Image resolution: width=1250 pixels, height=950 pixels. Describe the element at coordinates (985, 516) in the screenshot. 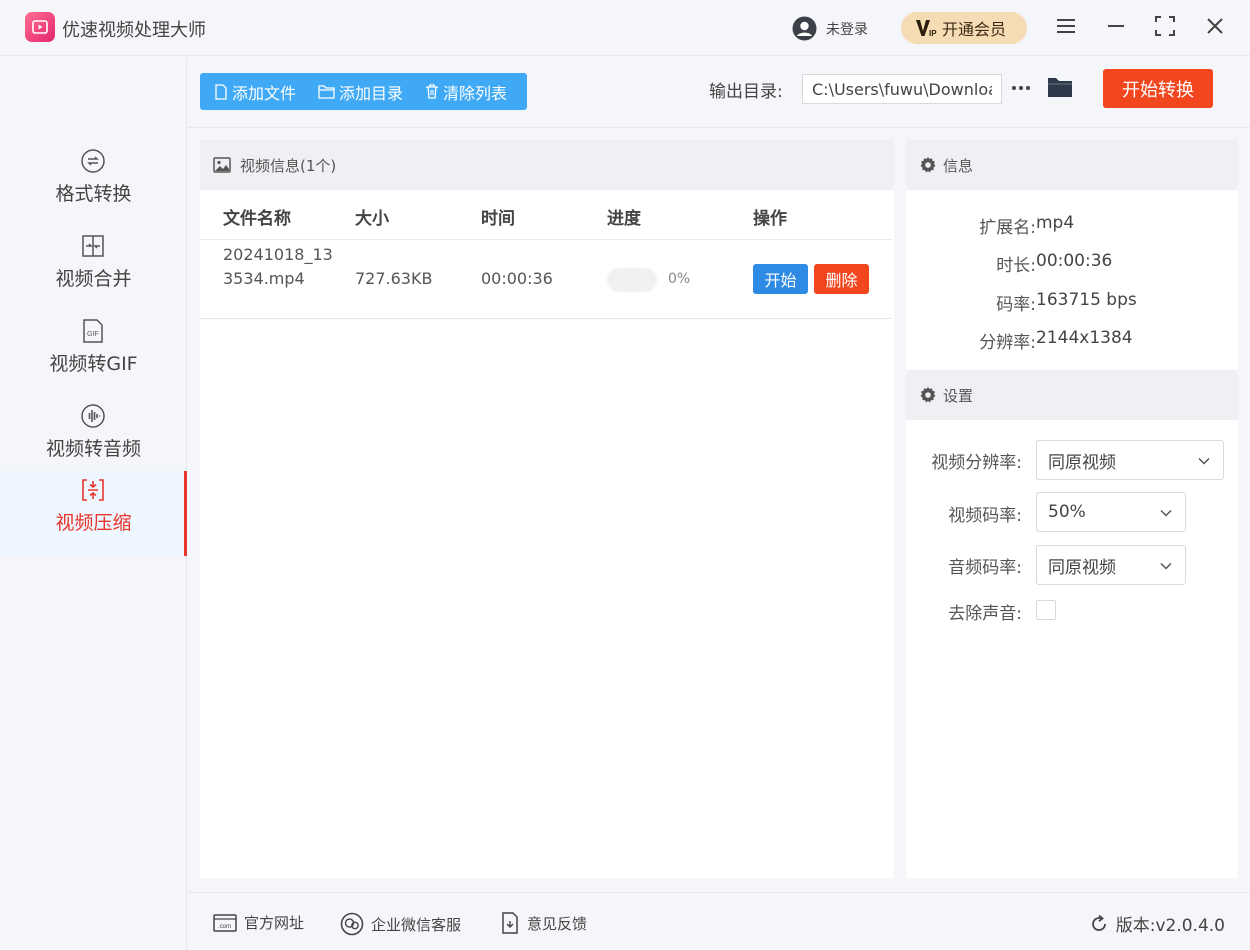

I see `video-bitrate-label: 视频码率:` at that location.